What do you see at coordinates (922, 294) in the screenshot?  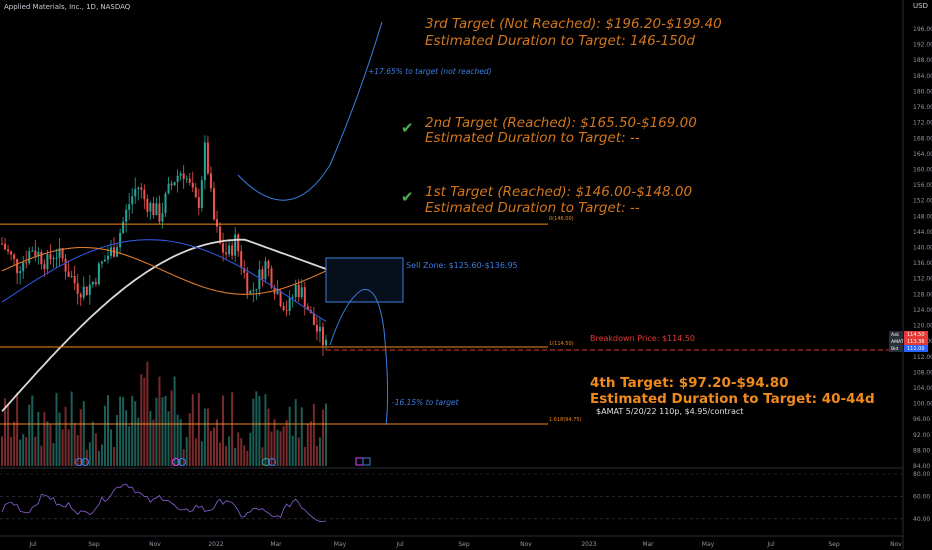 I see `y-tick-label: 128.00` at bounding box center [922, 294].